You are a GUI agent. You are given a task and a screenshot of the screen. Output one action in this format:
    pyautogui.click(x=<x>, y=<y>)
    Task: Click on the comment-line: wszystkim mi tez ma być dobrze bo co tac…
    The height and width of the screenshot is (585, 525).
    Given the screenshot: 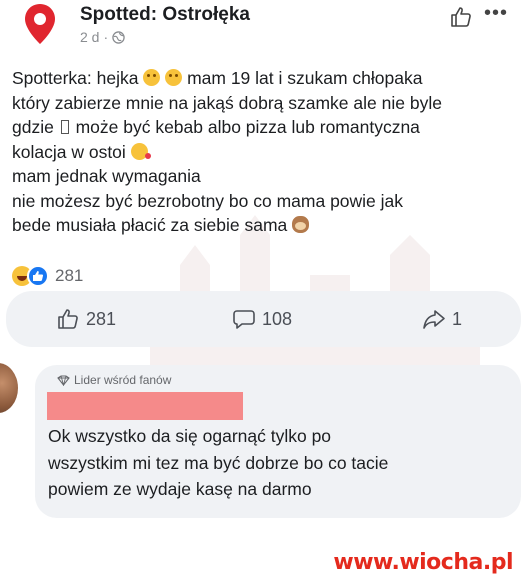 What is the action you would take?
    pyautogui.click(x=218, y=462)
    